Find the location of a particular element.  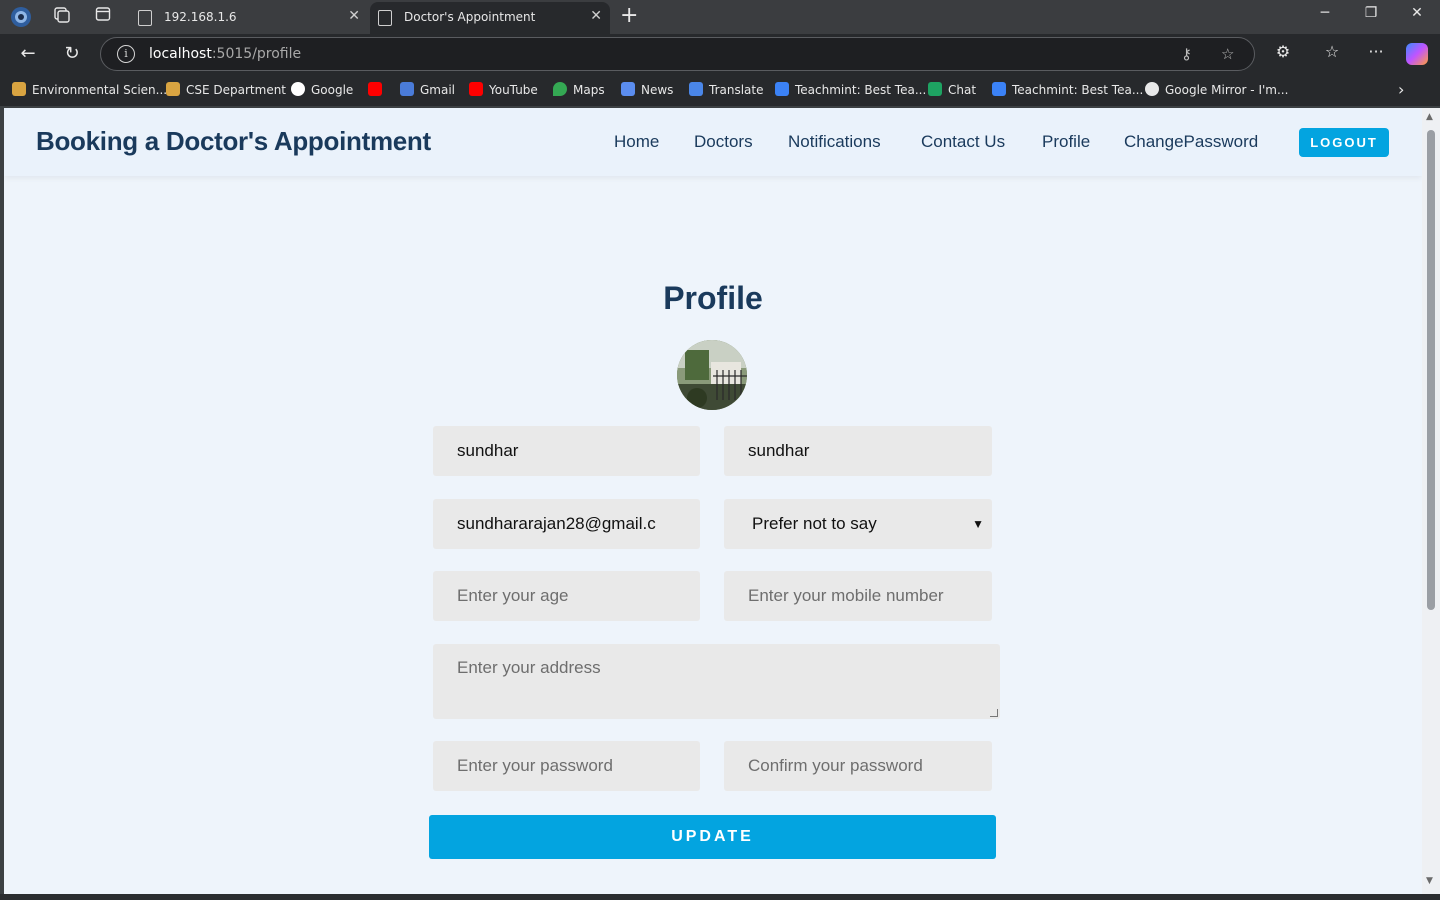

update-button: UPDATE is located at coordinates (712, 837).